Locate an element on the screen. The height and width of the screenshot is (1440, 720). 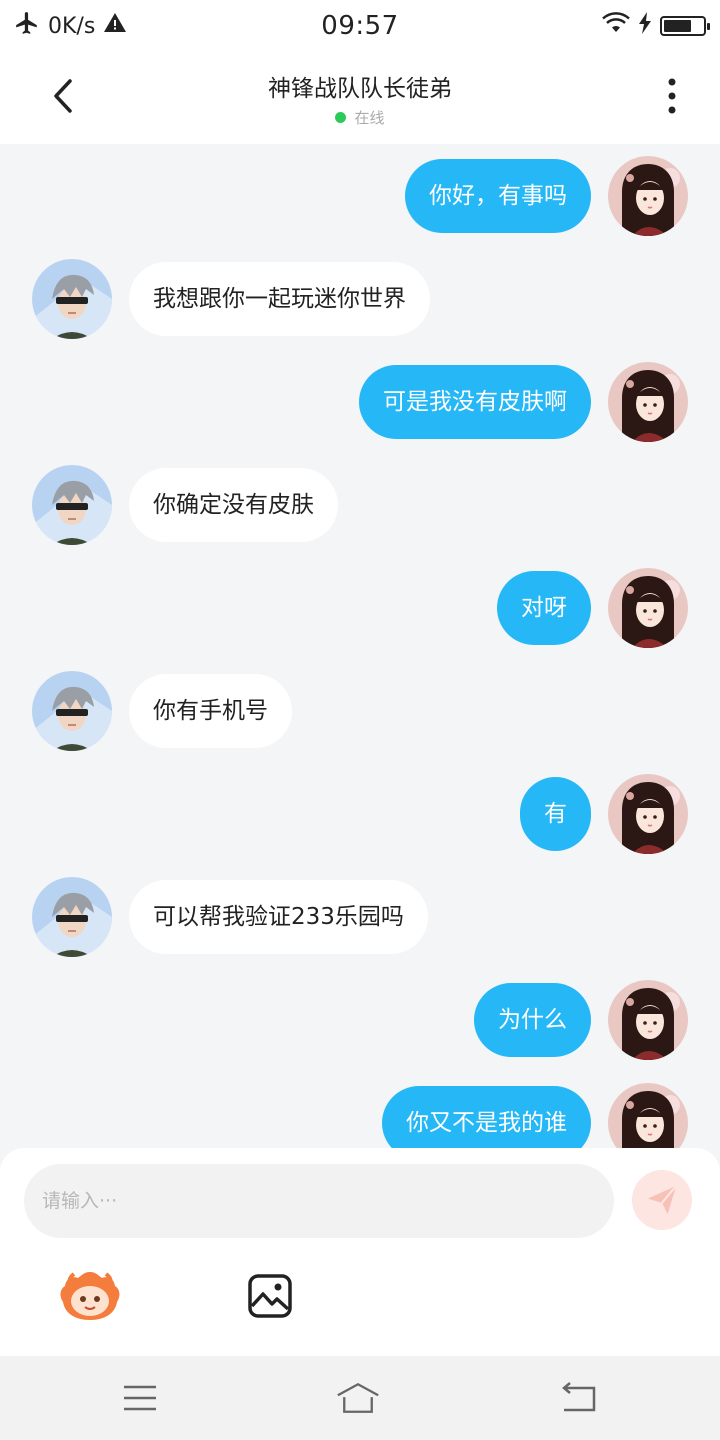
message-sent: 你好，有事吗 is located at coordinates (360, 196).